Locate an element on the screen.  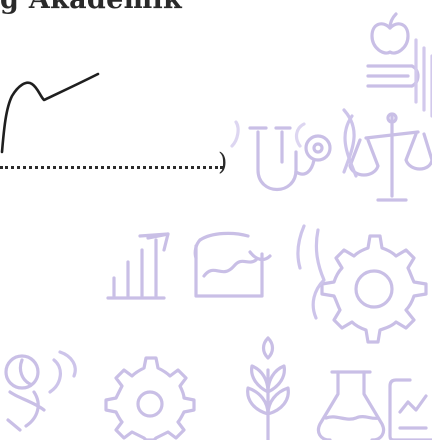
open-book-icon is located at coordinates (268, 134).